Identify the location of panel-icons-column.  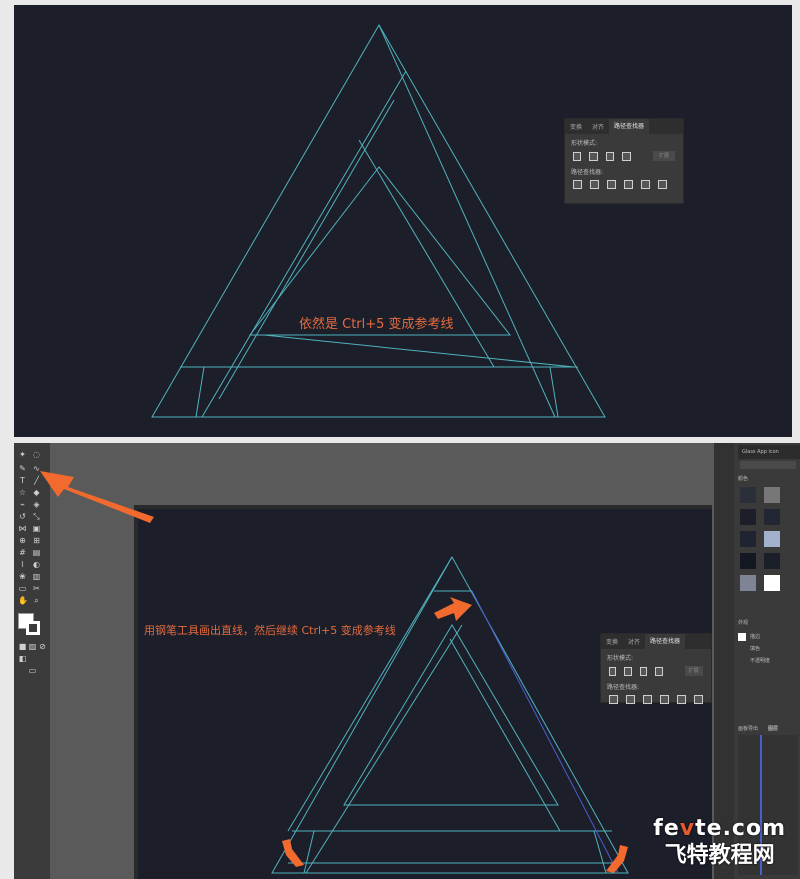
(724, 661).